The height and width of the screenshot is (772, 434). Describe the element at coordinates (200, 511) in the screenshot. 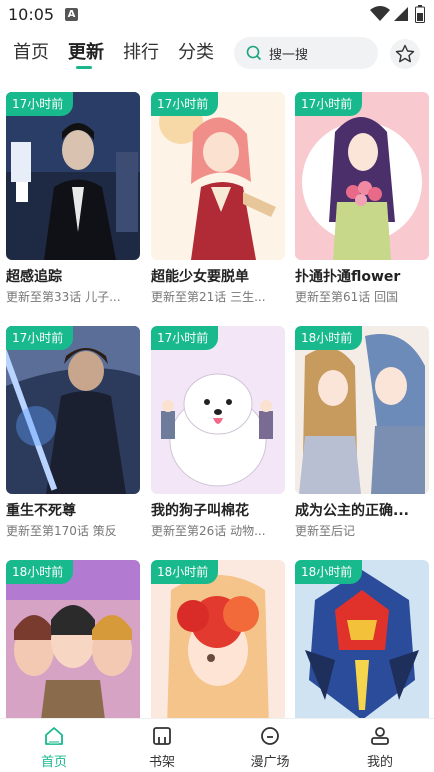

I see `comic-title: 我的狗子叫棉花` at that location.